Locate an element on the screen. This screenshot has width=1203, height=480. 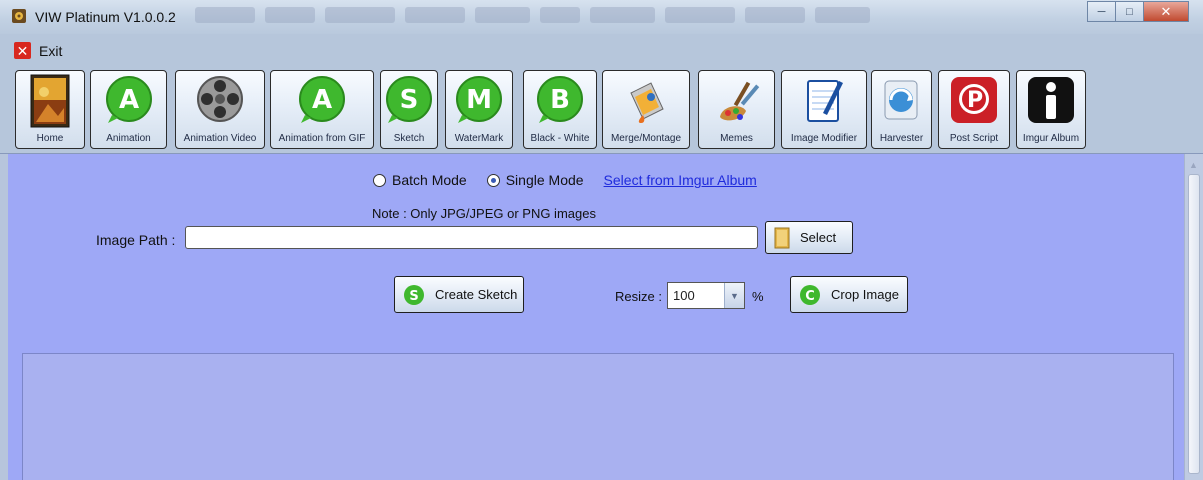
animation-from-gif-button: A Animation from GIF is located at coordinates (322, 109).